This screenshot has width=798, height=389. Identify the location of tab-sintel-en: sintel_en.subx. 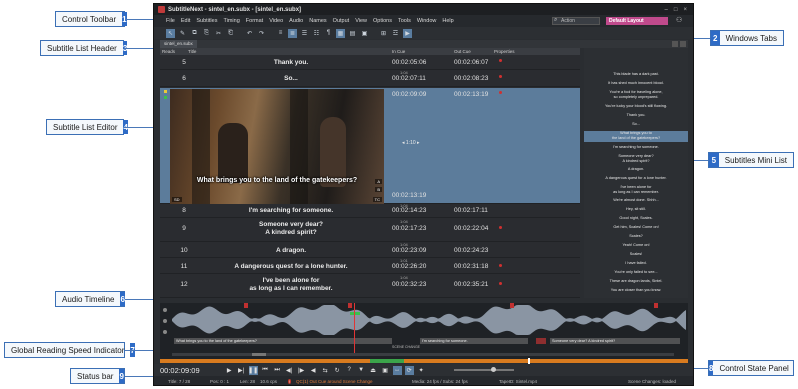
(178, 44).